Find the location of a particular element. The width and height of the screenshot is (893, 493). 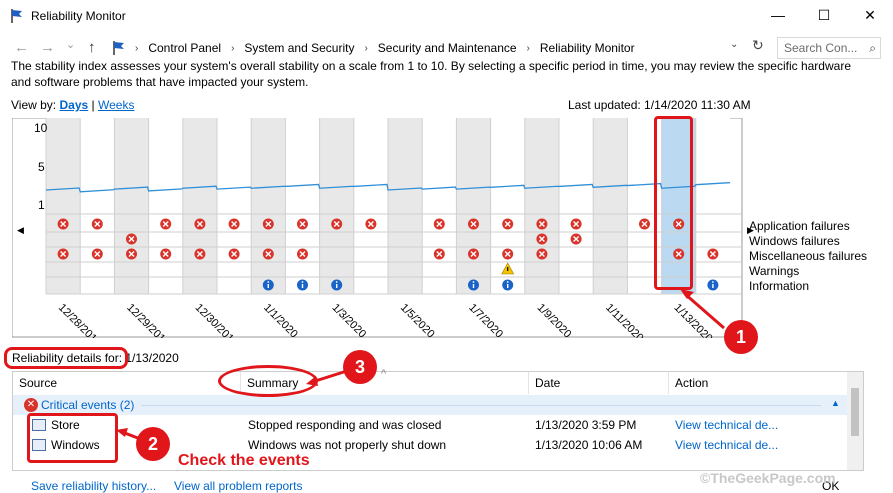

annotation-badge-3: 3 is located at coordinates (360, 367).